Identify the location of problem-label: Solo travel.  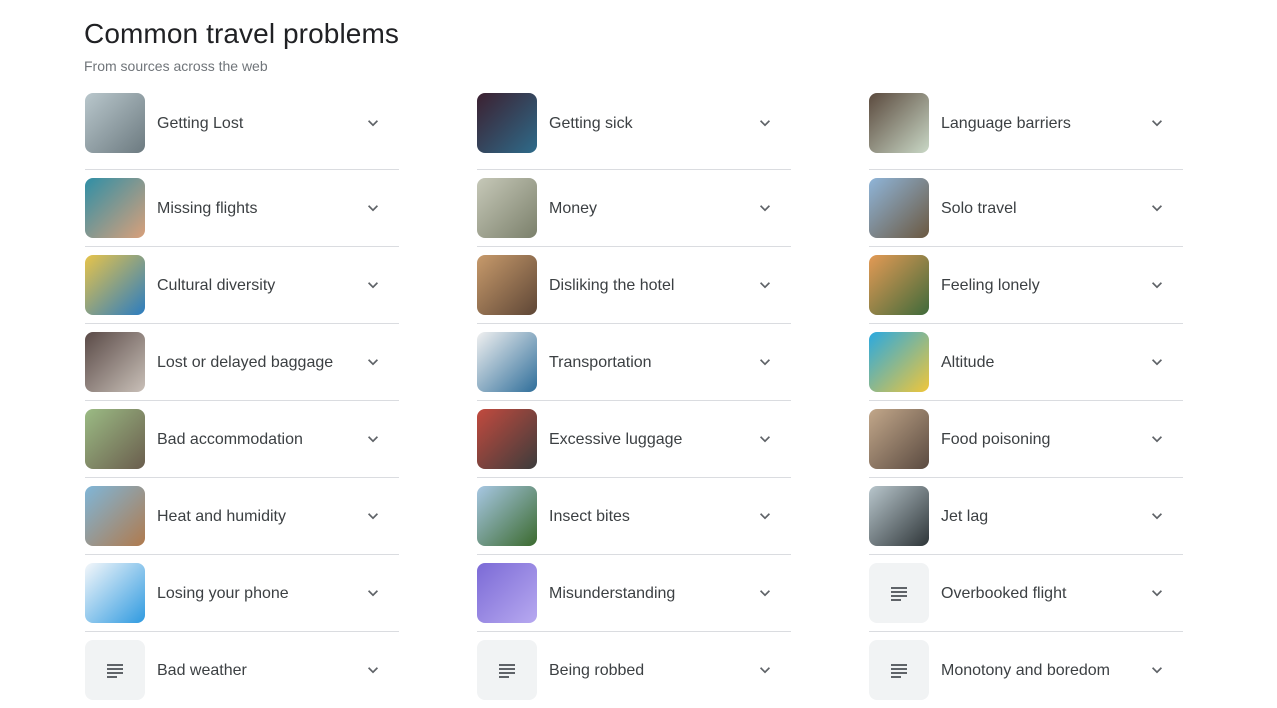
(979, 208).